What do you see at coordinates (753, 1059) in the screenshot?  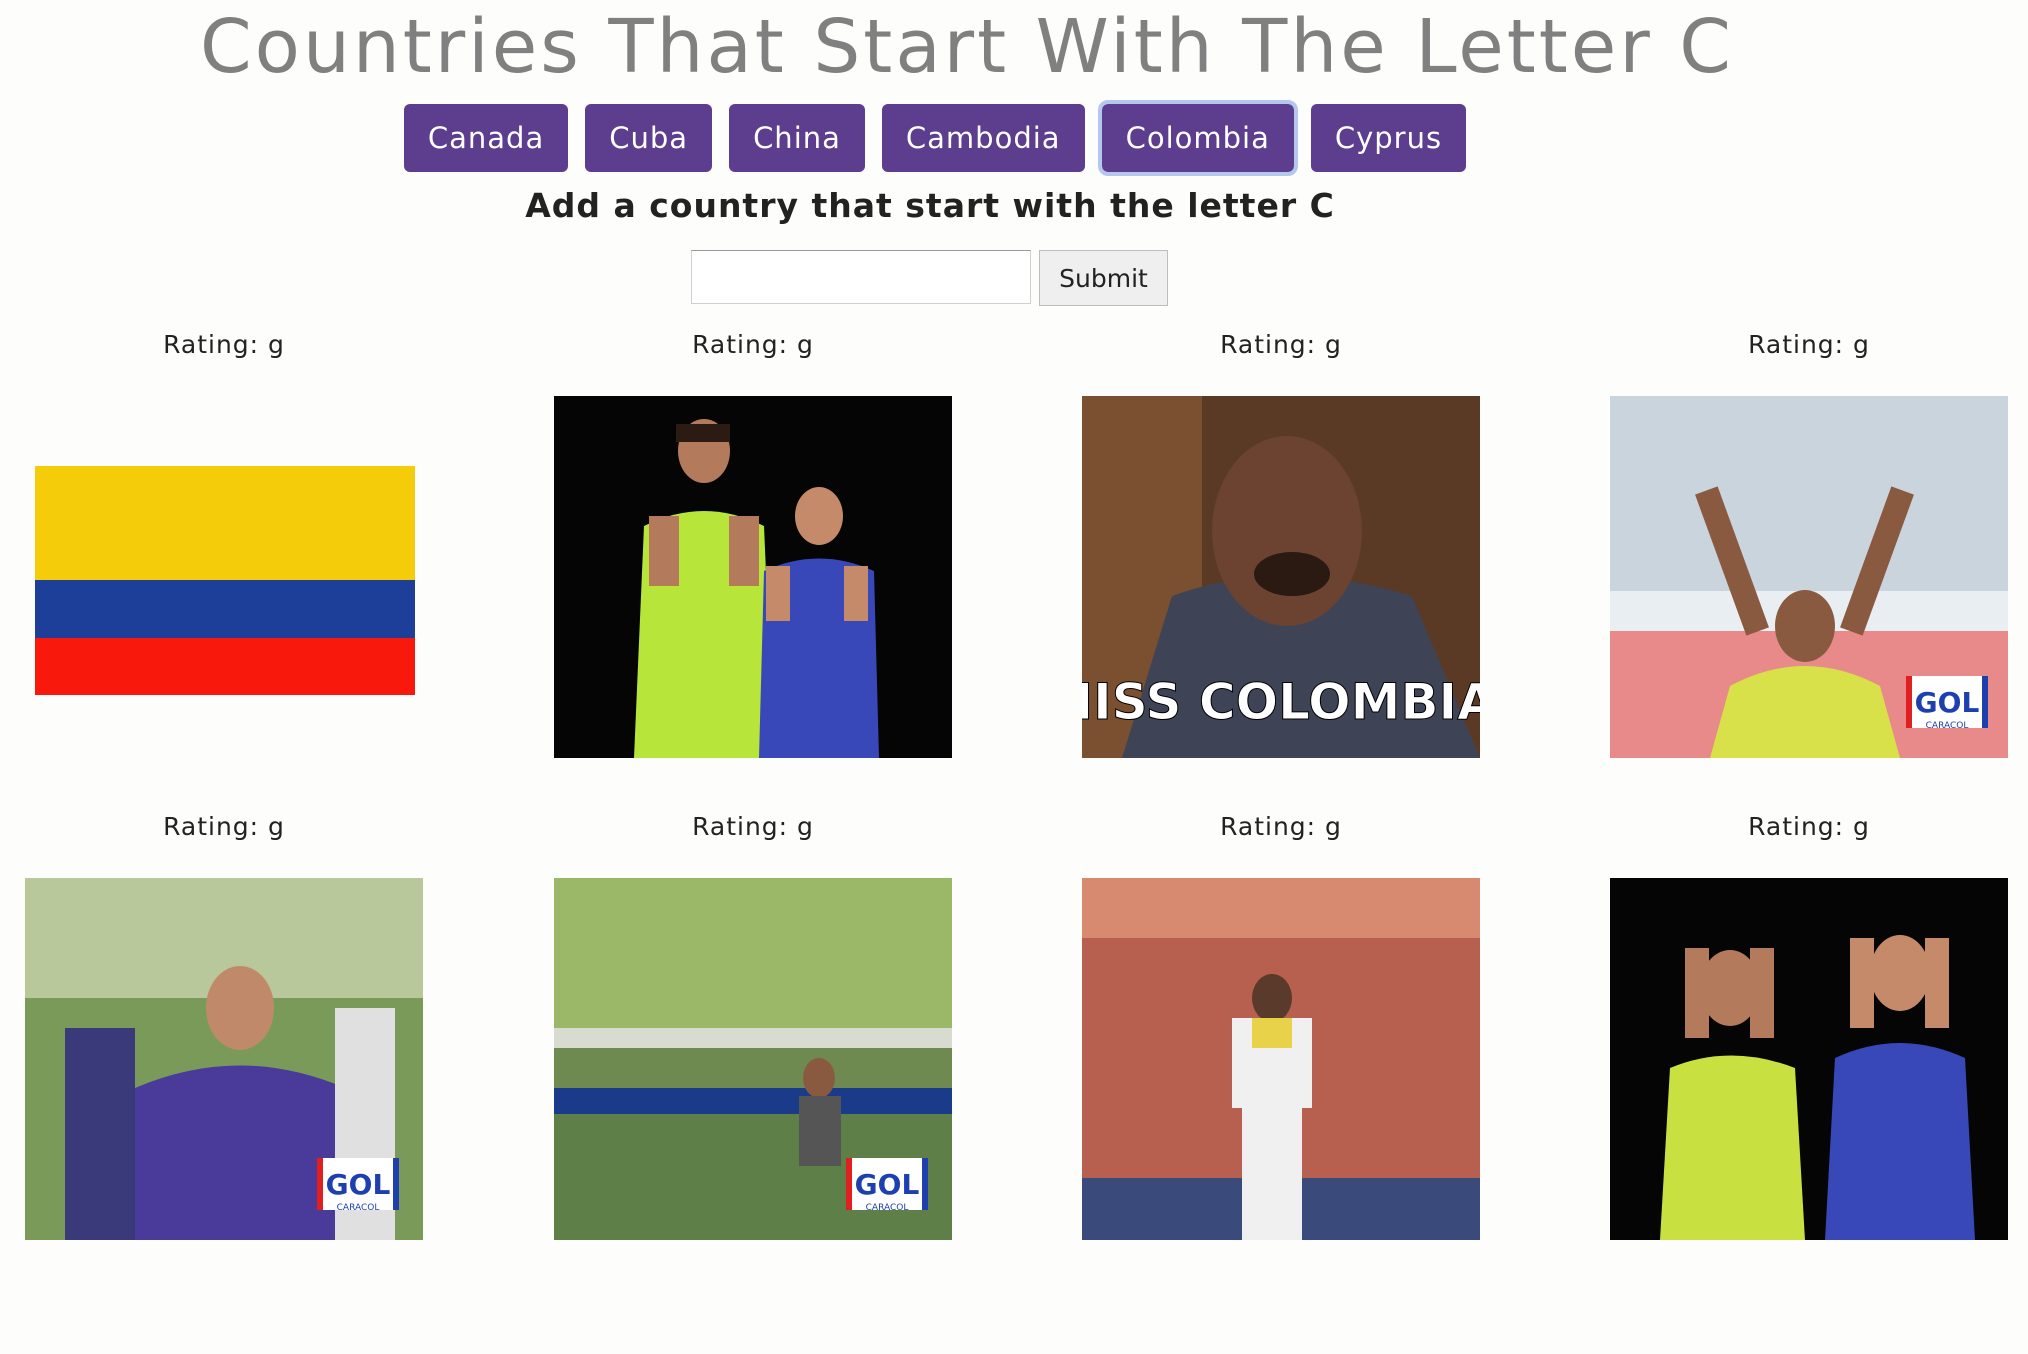 I see `goalkeeper-on-pitch-gif: GOL CARACOL` at bounding box center [753, 1059].